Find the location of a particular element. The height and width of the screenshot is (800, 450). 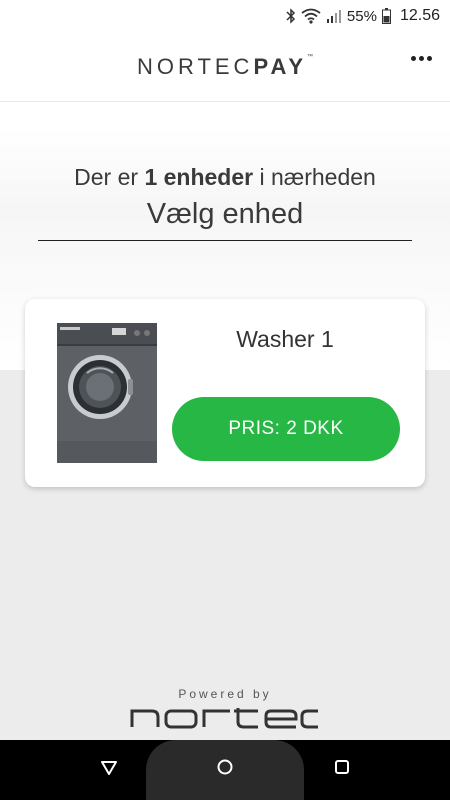

price-button: PRIS: 2 DKK is located at coordinates (286, 429).